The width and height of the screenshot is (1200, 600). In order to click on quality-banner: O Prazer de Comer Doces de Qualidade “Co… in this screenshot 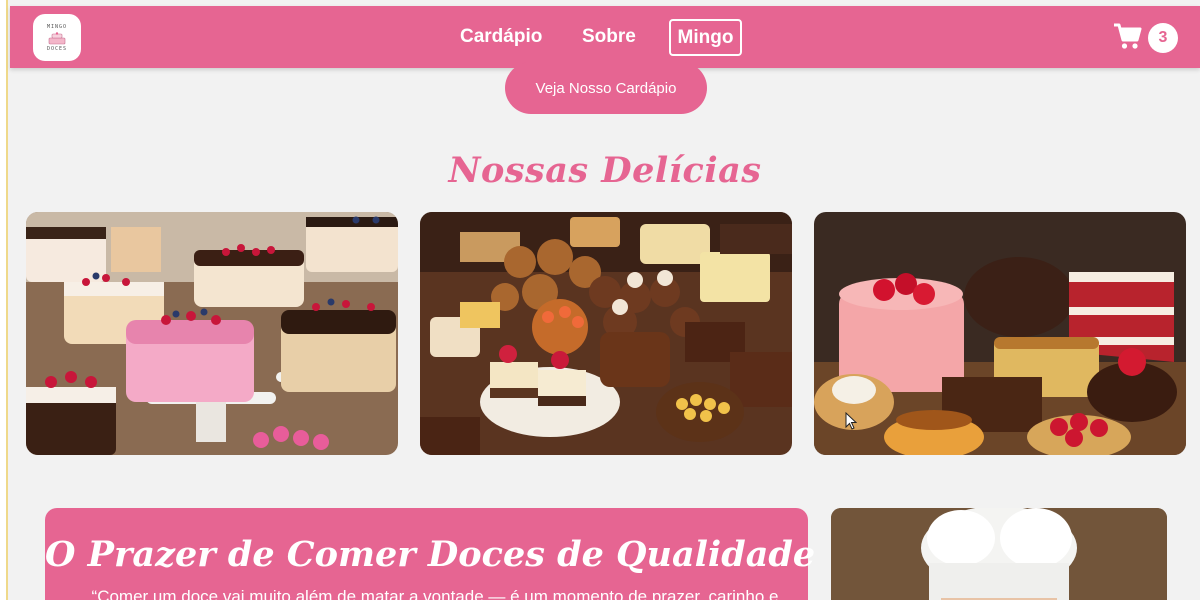, I will do `click(430, 554)`.